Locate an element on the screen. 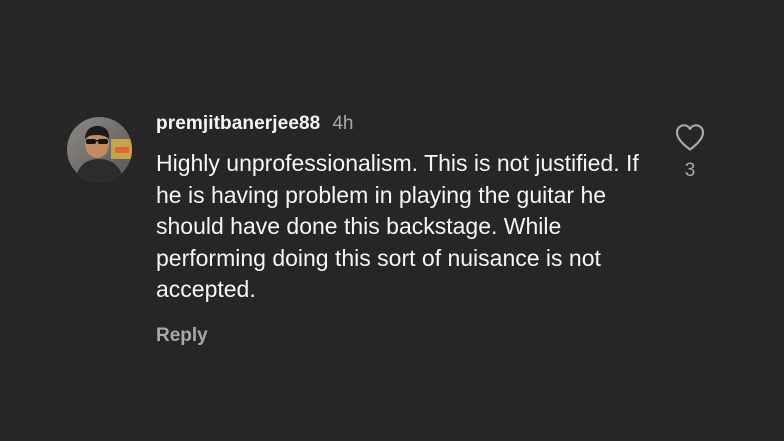  avatar is located at coordinates (99, 149).